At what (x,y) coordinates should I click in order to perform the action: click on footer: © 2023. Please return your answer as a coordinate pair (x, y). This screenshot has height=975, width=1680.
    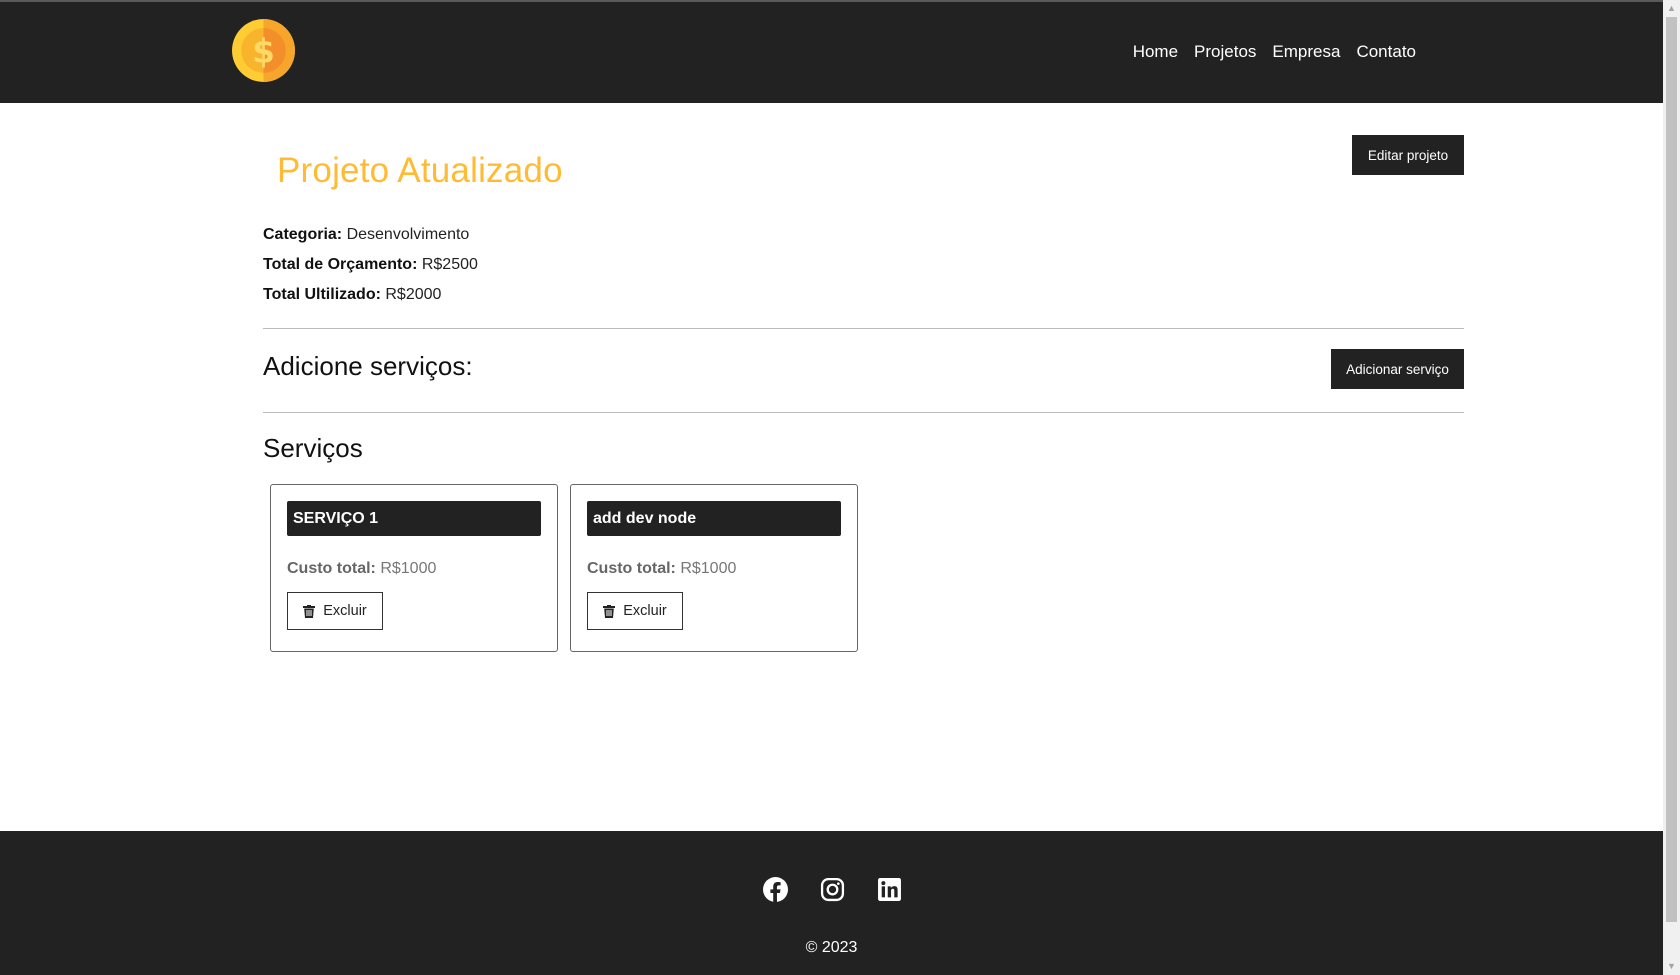
    Looking at the image, I should click on (831, 903).